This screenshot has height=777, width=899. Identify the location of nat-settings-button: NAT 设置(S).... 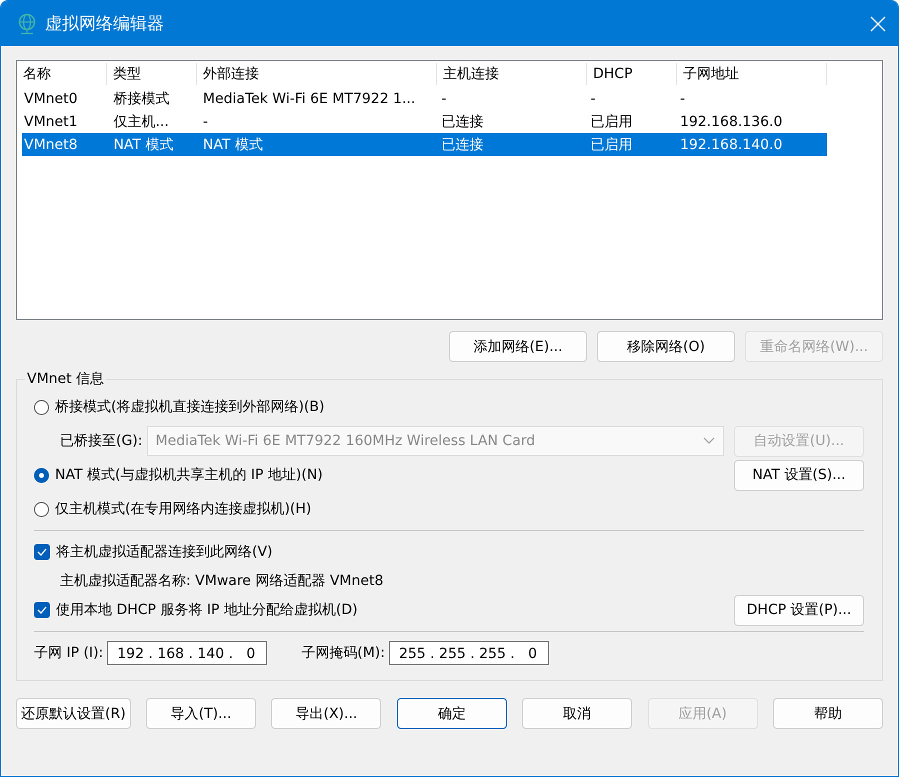
(799, 475).